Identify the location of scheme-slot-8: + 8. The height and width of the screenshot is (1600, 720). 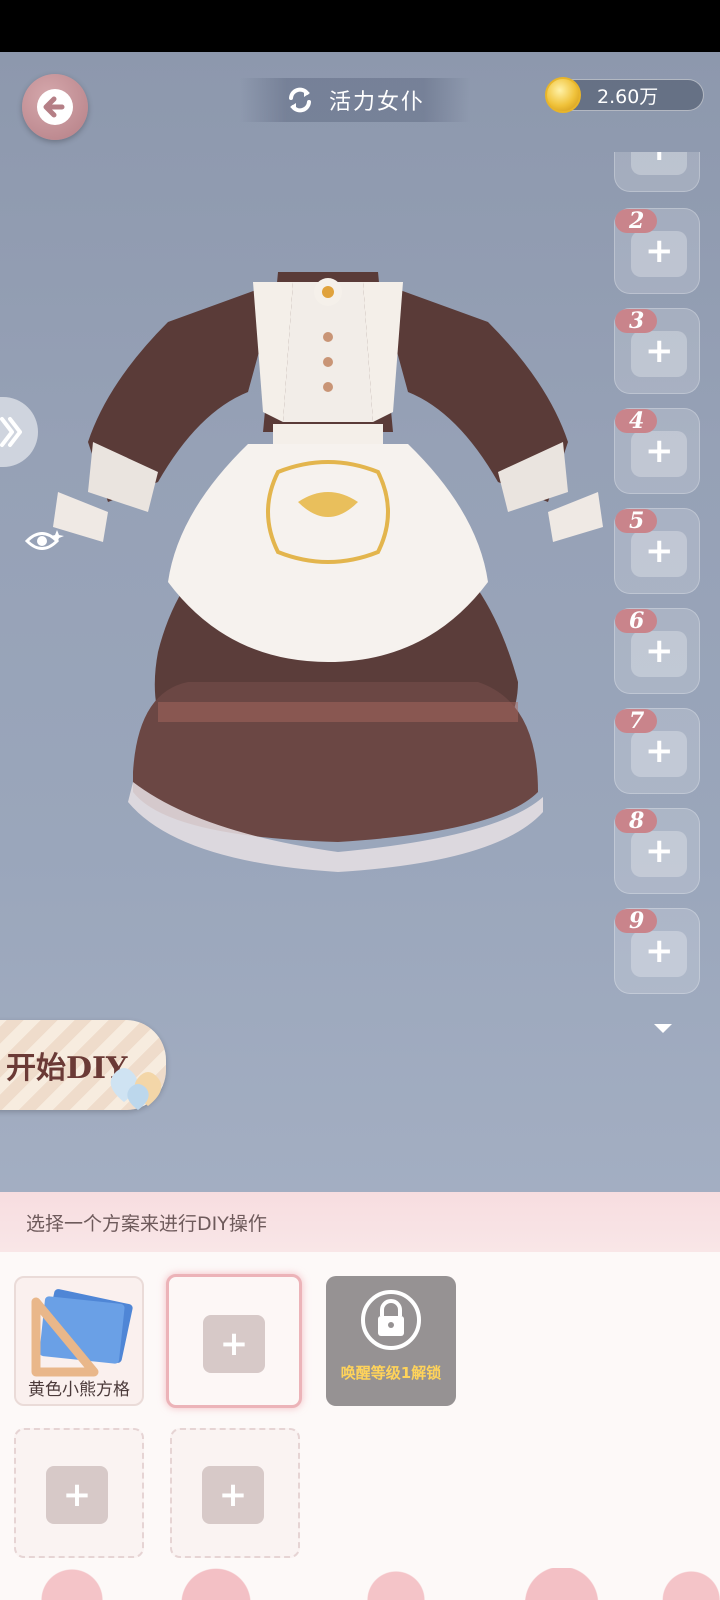
(657, 851).